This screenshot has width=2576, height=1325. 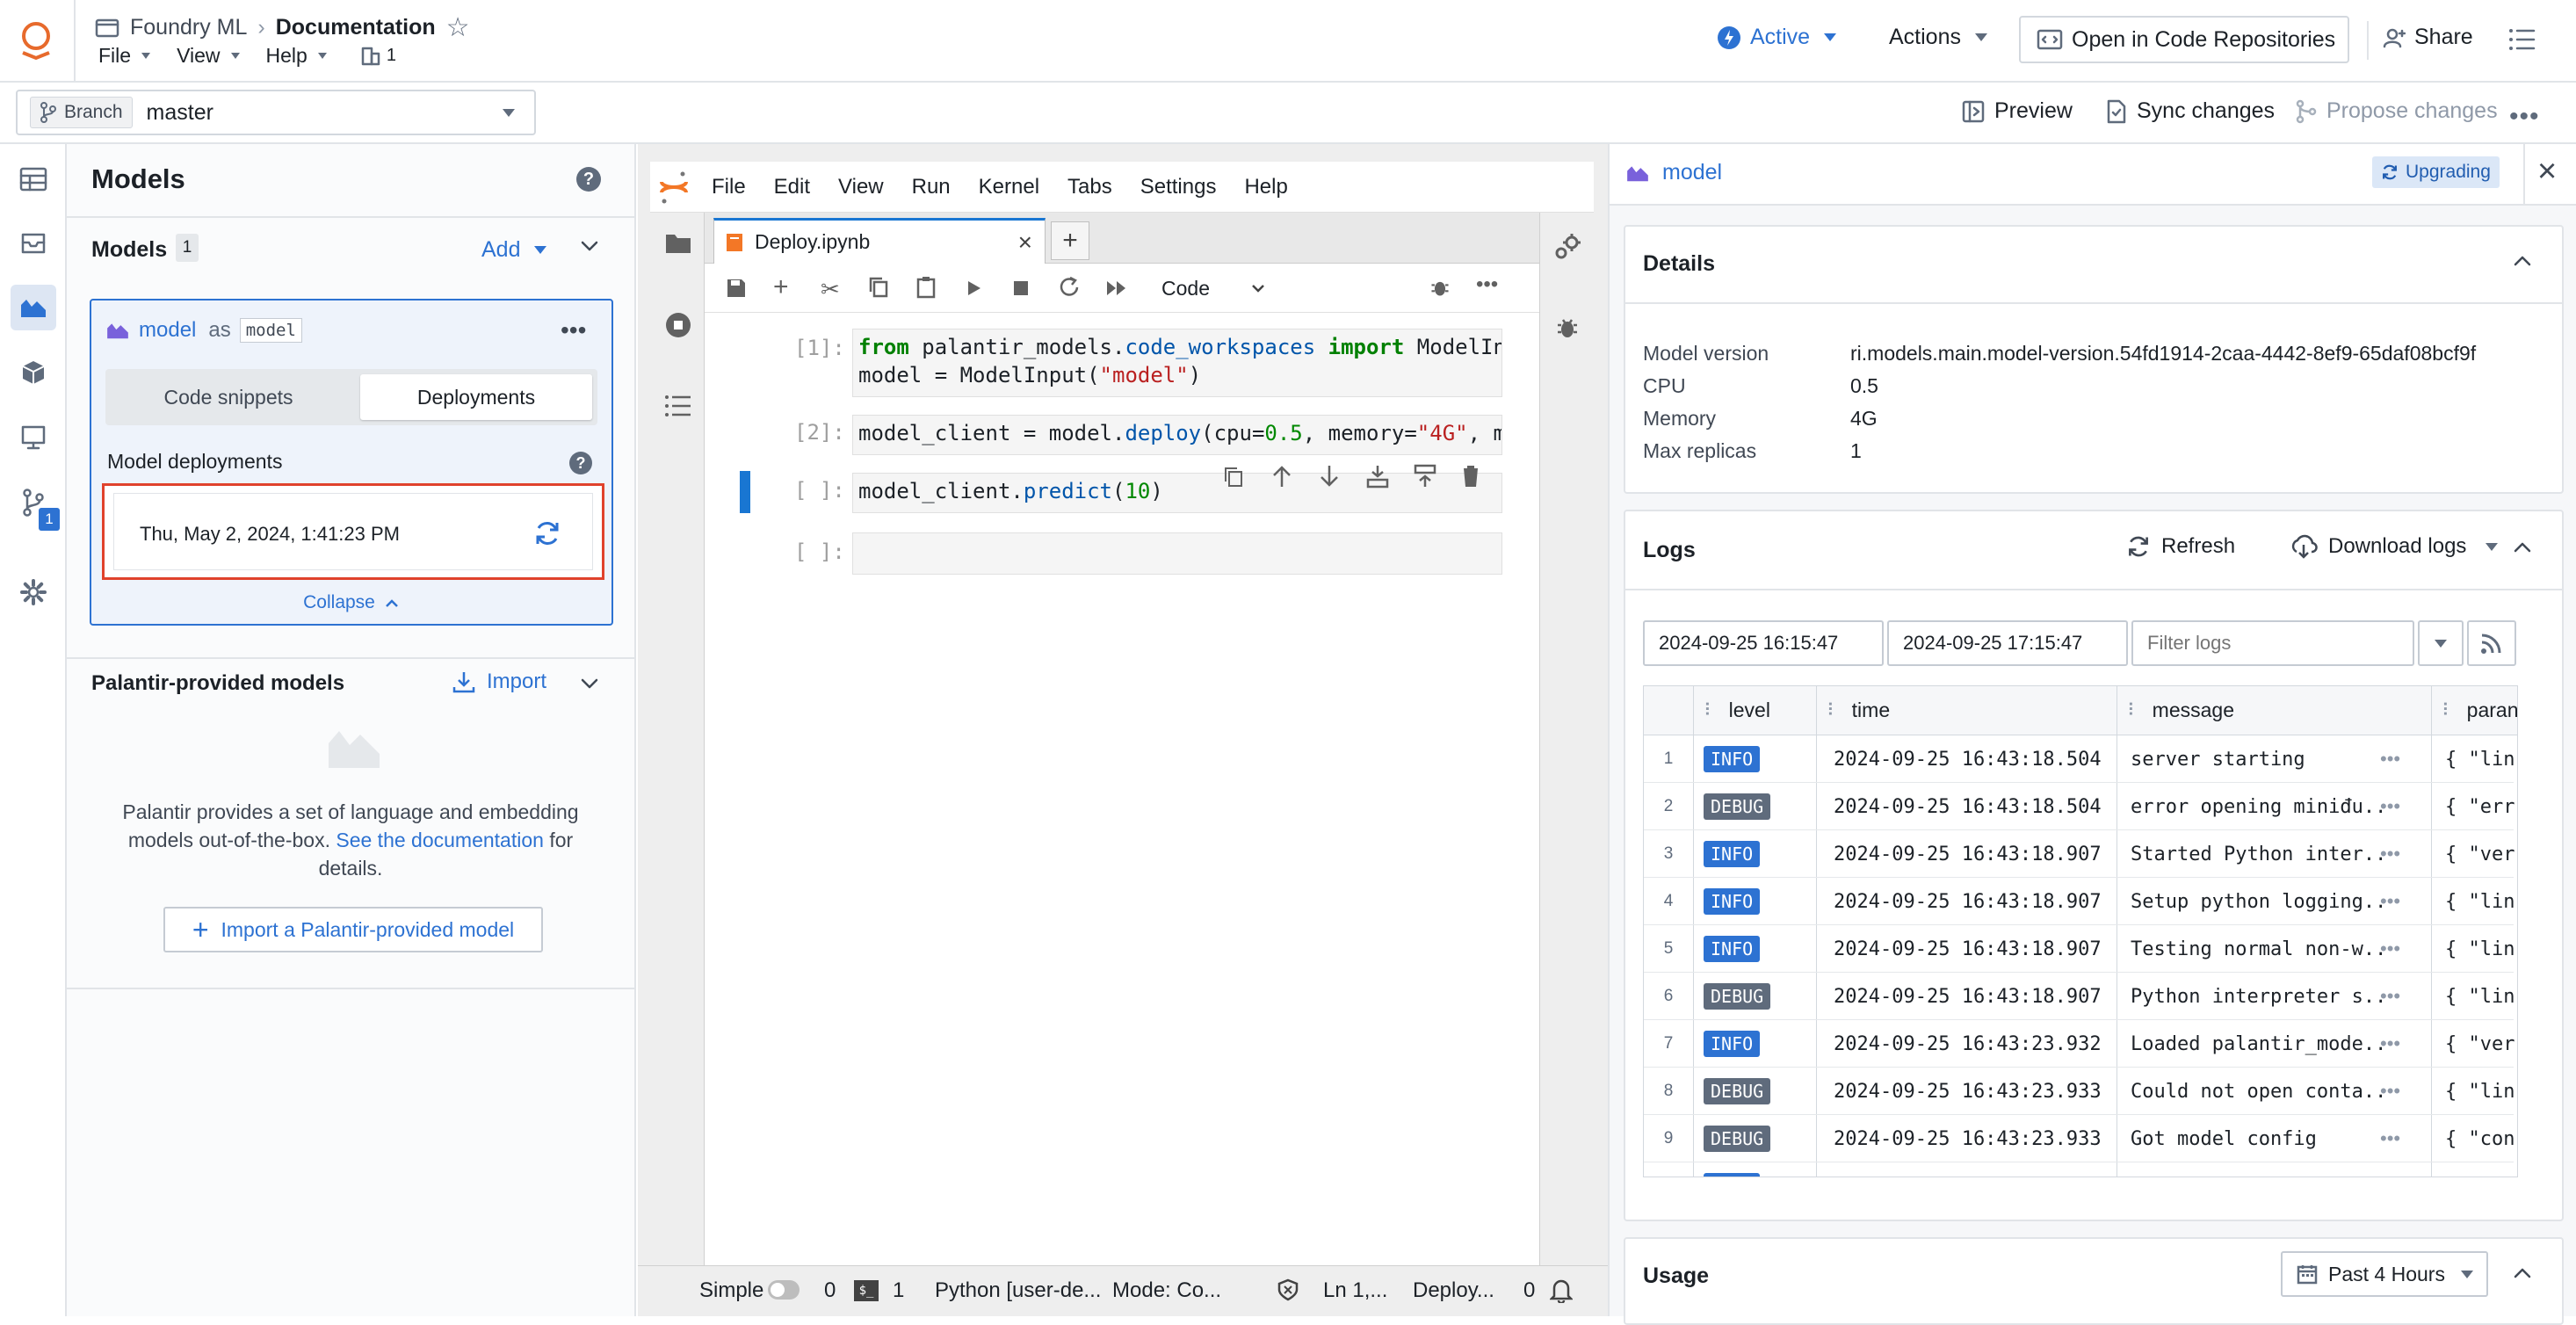 What do you see at coordinates (2017, 111) in the screenshot?
I see `preview-button: Preview` at bounding box center [2017, 111].